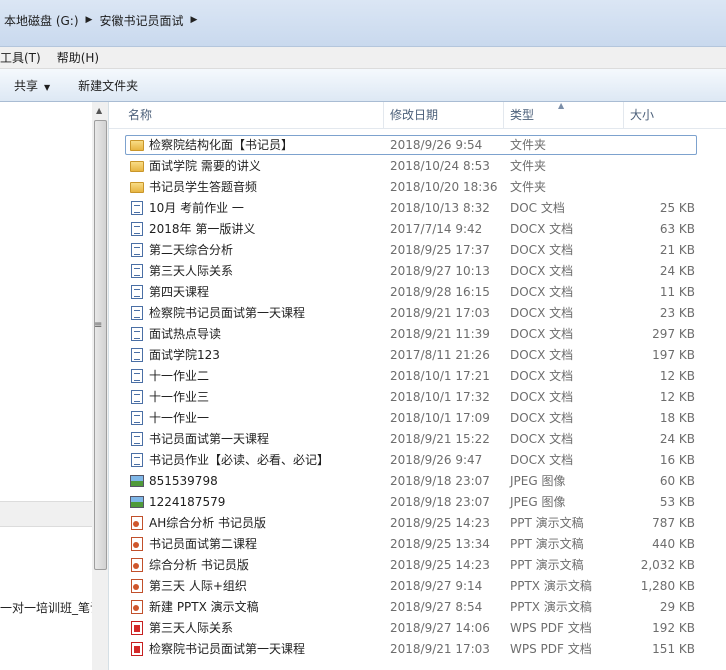 The width and height of the screenshot is (726, 670). I want to click on file-row: 书记员面试第一天课程 2018/9/21 15:22 DOCX 文档 24 KB, so click(417, 439).